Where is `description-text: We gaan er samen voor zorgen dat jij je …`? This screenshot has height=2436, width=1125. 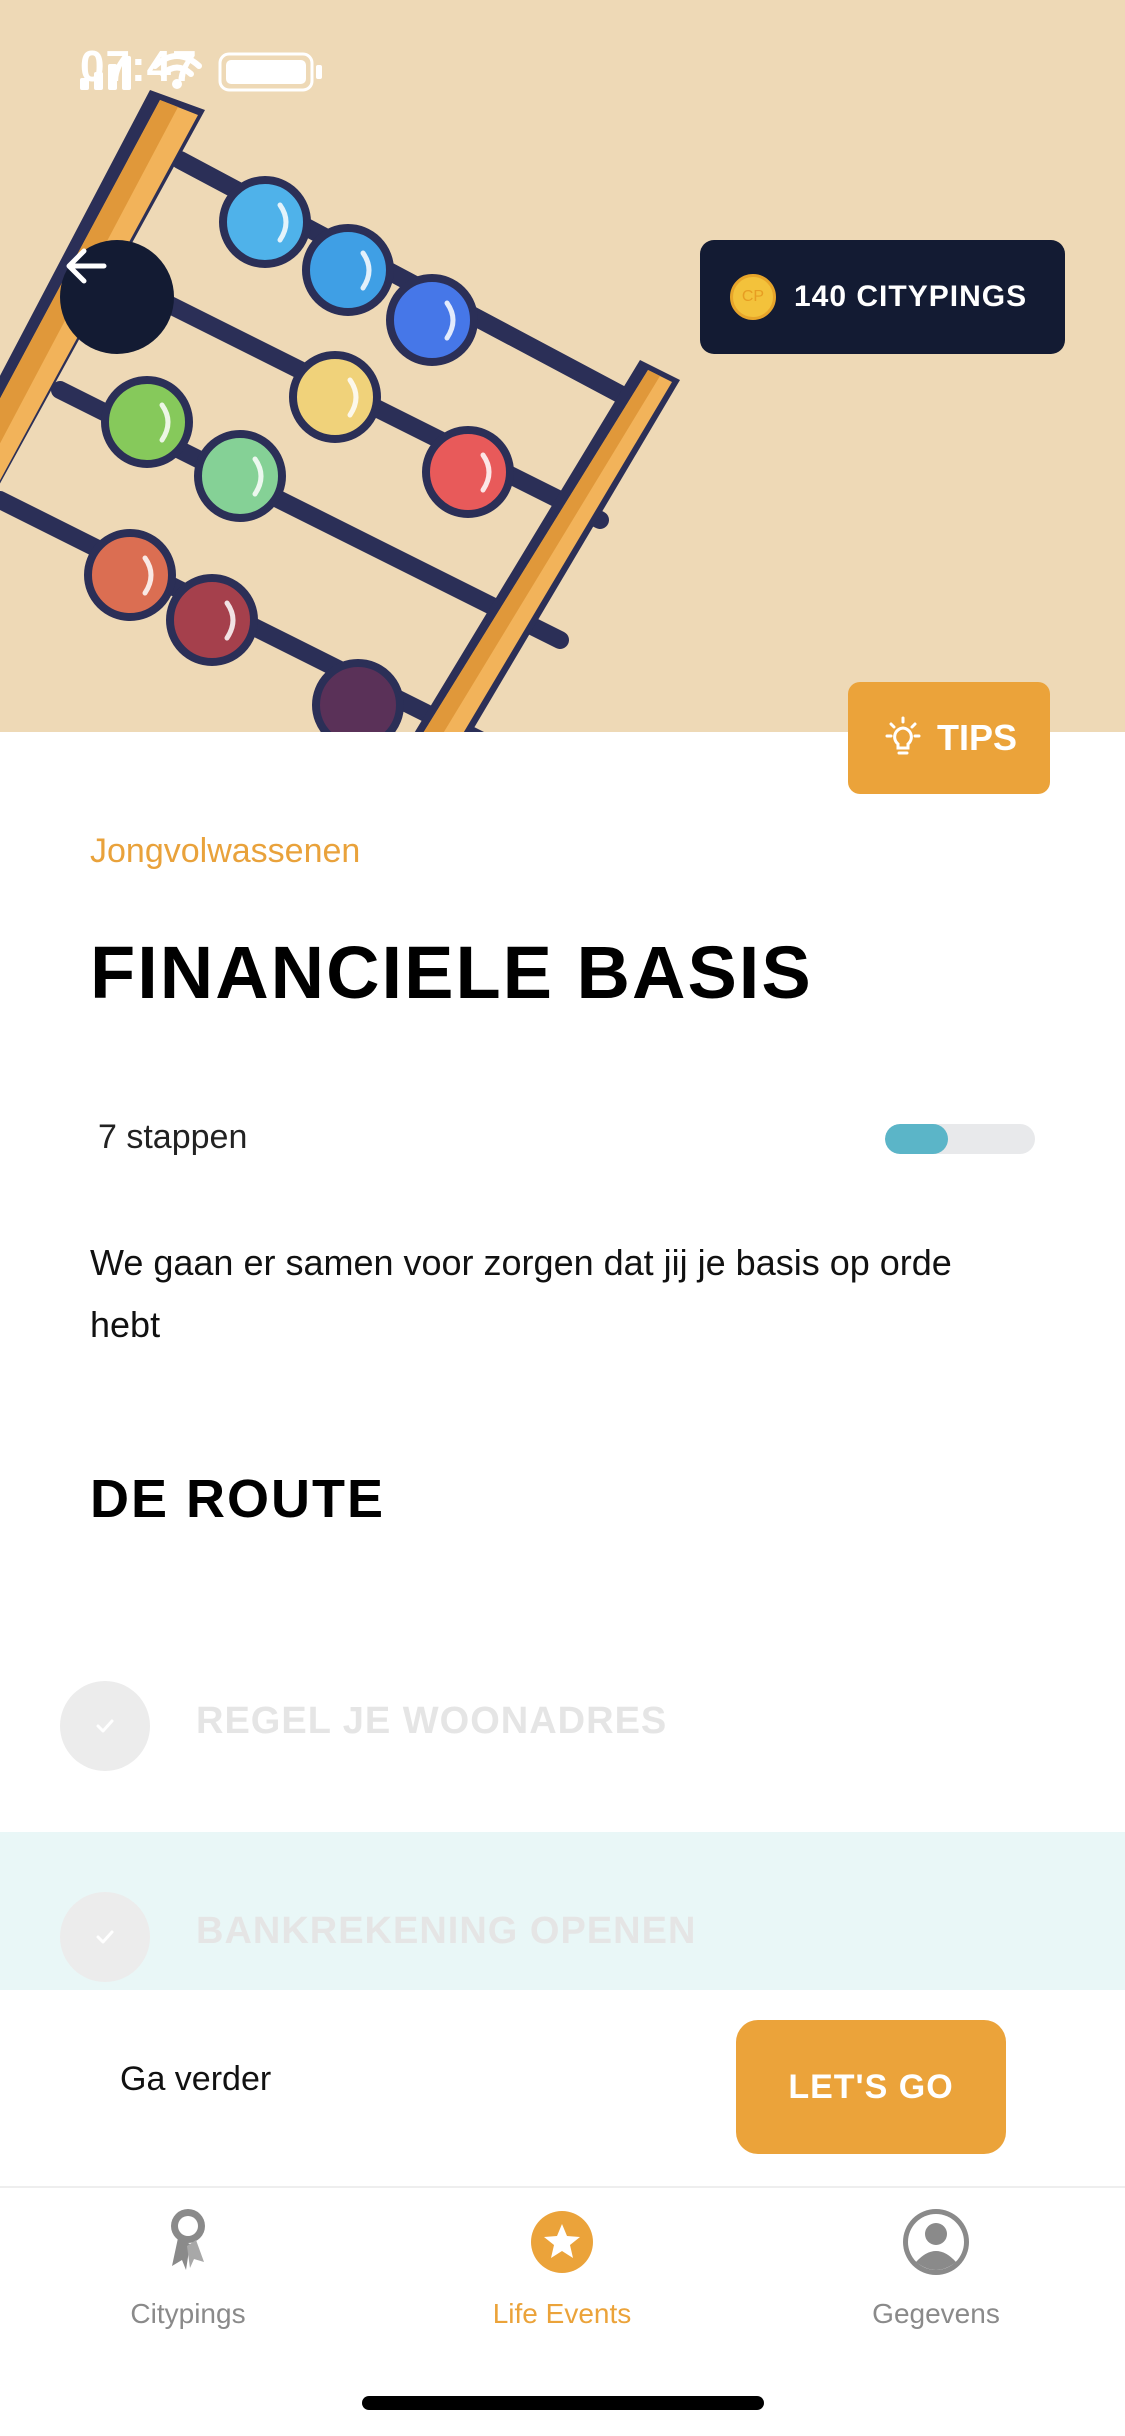 description-text: We gaan er samen voor zorgen dat jij je … is located at coordinates (521, 1293).